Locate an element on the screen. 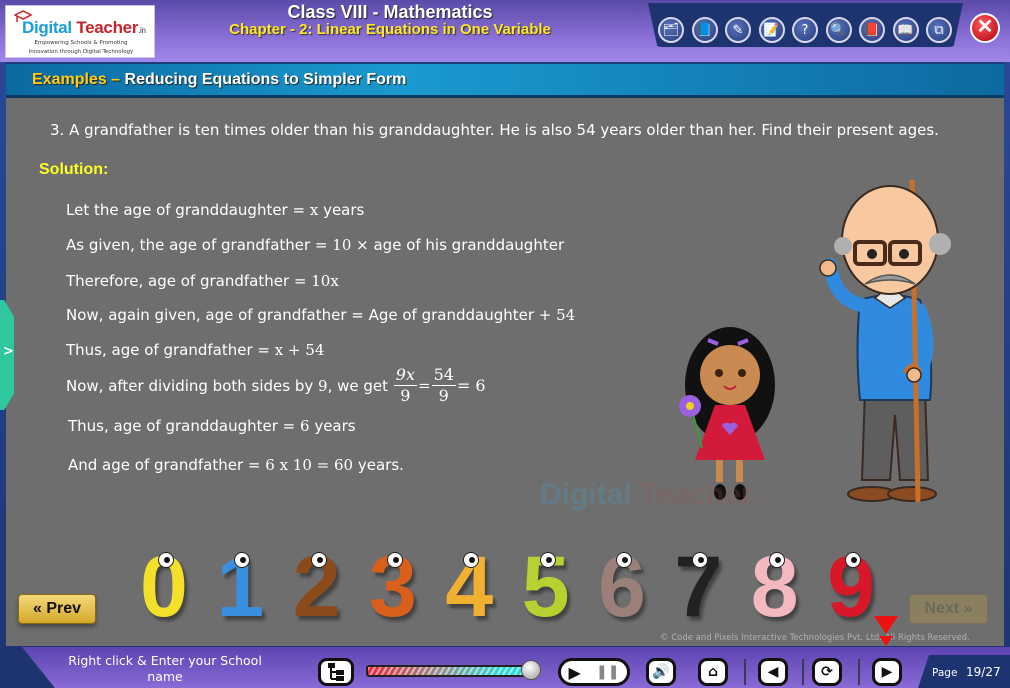 The height and width of the screenshot is (688, 1010). page-label: Page is located at coordinates (945, 673).